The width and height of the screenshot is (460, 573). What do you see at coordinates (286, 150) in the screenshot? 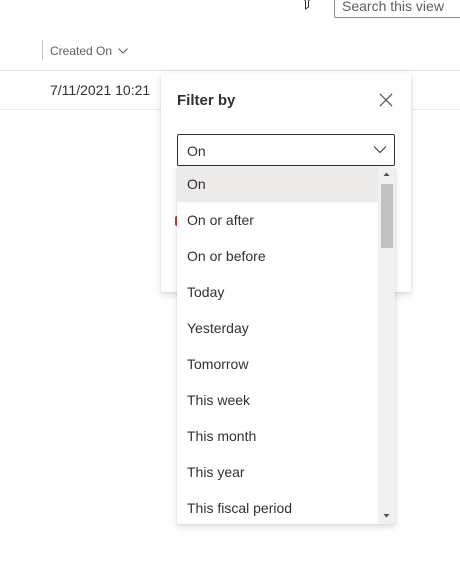
I see `operator-select: On` at bounding box center [286, 150].